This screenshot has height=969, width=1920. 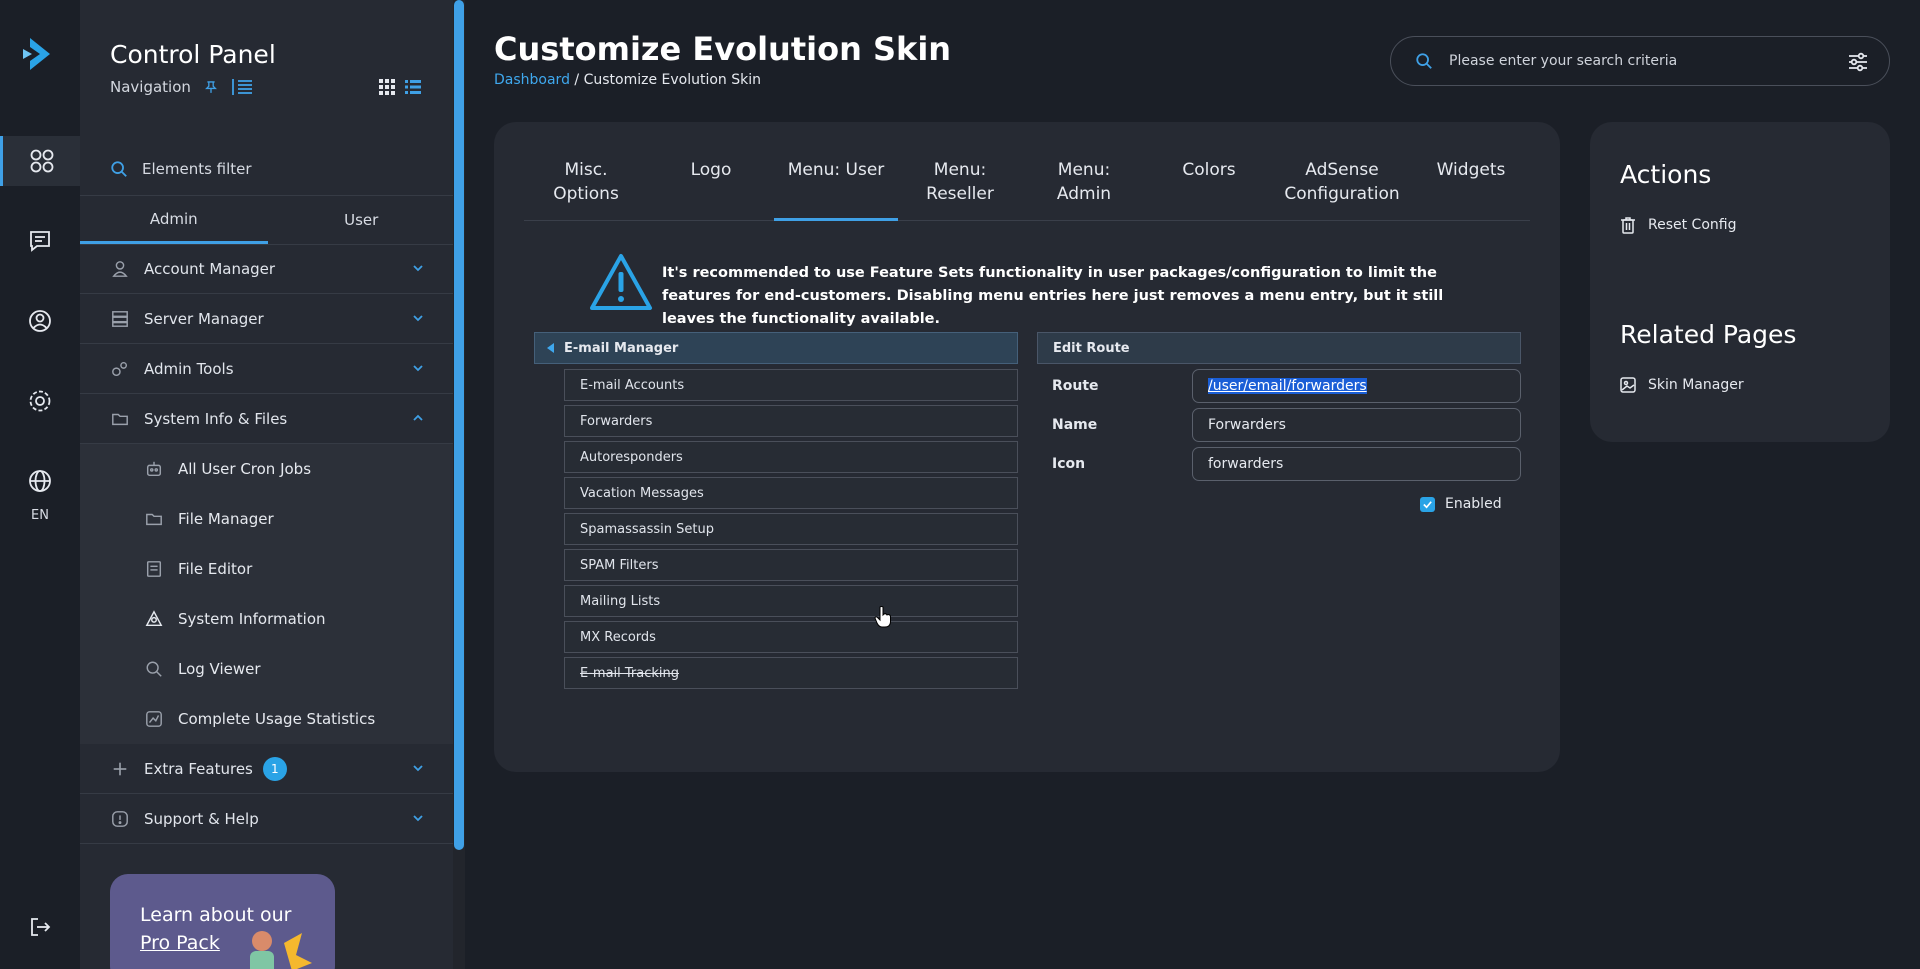 What do you see at coordinates (1427, 504) in the screenshot?
I see `checkbox-checked-icon` at bounding box center [1427, 504].